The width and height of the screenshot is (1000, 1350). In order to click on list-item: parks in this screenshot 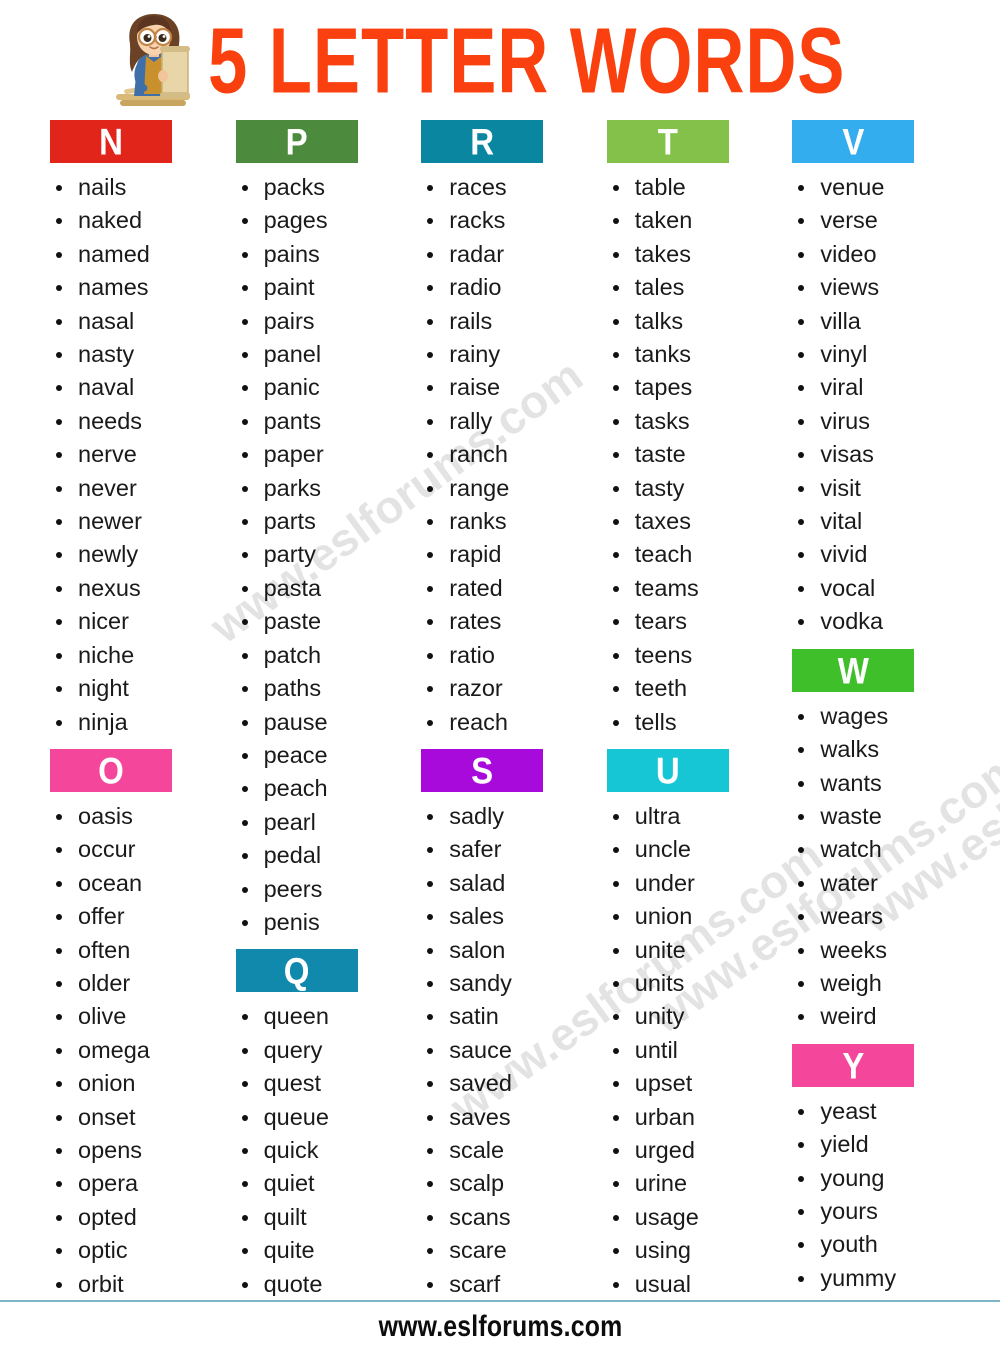, I will do `click(316, 488)`.